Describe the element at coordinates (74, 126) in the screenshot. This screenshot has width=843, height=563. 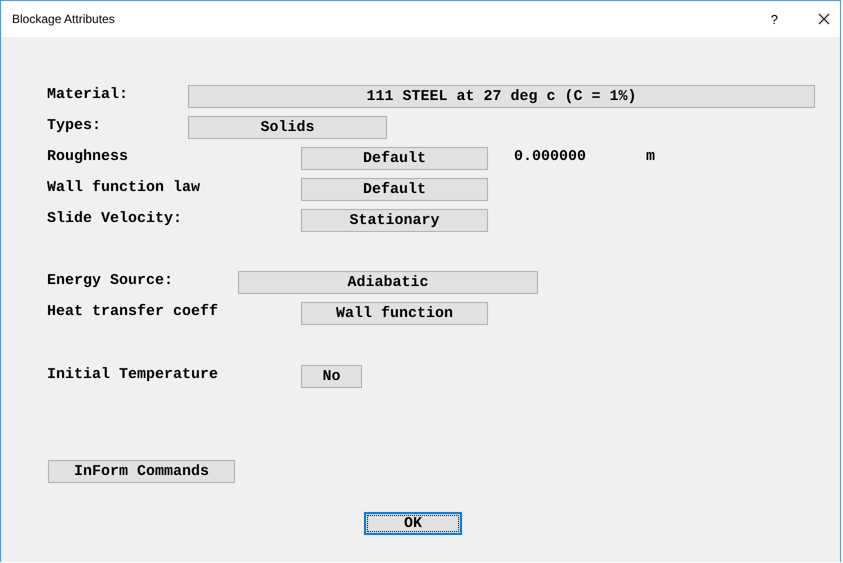
I see `field-label: Types:` at that location.